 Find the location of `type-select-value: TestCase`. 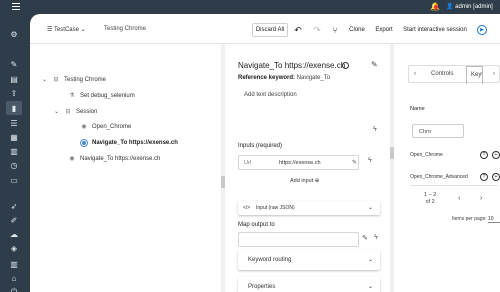

type-select-value: TestCase is located at coordinates (66, 30).